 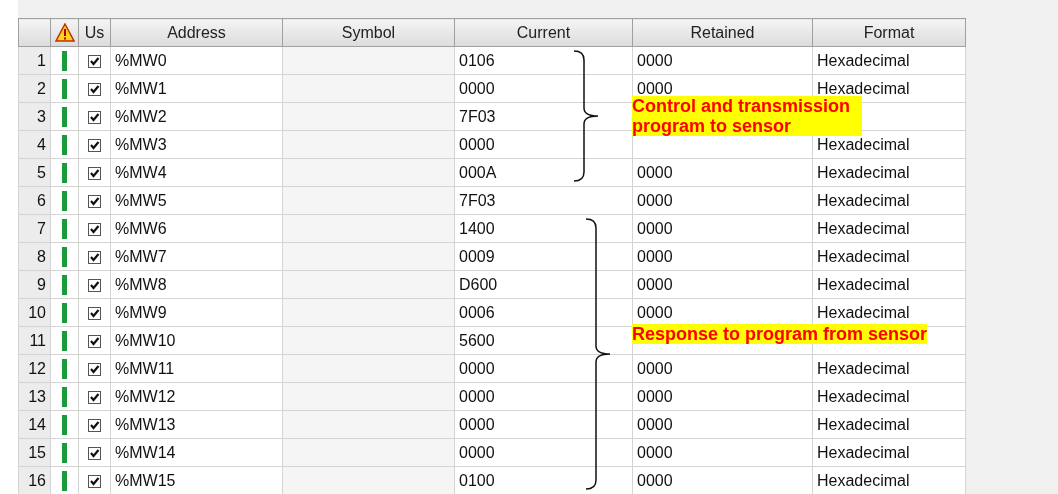 I want to click on row-number: 14, so click(x=34, y=424).